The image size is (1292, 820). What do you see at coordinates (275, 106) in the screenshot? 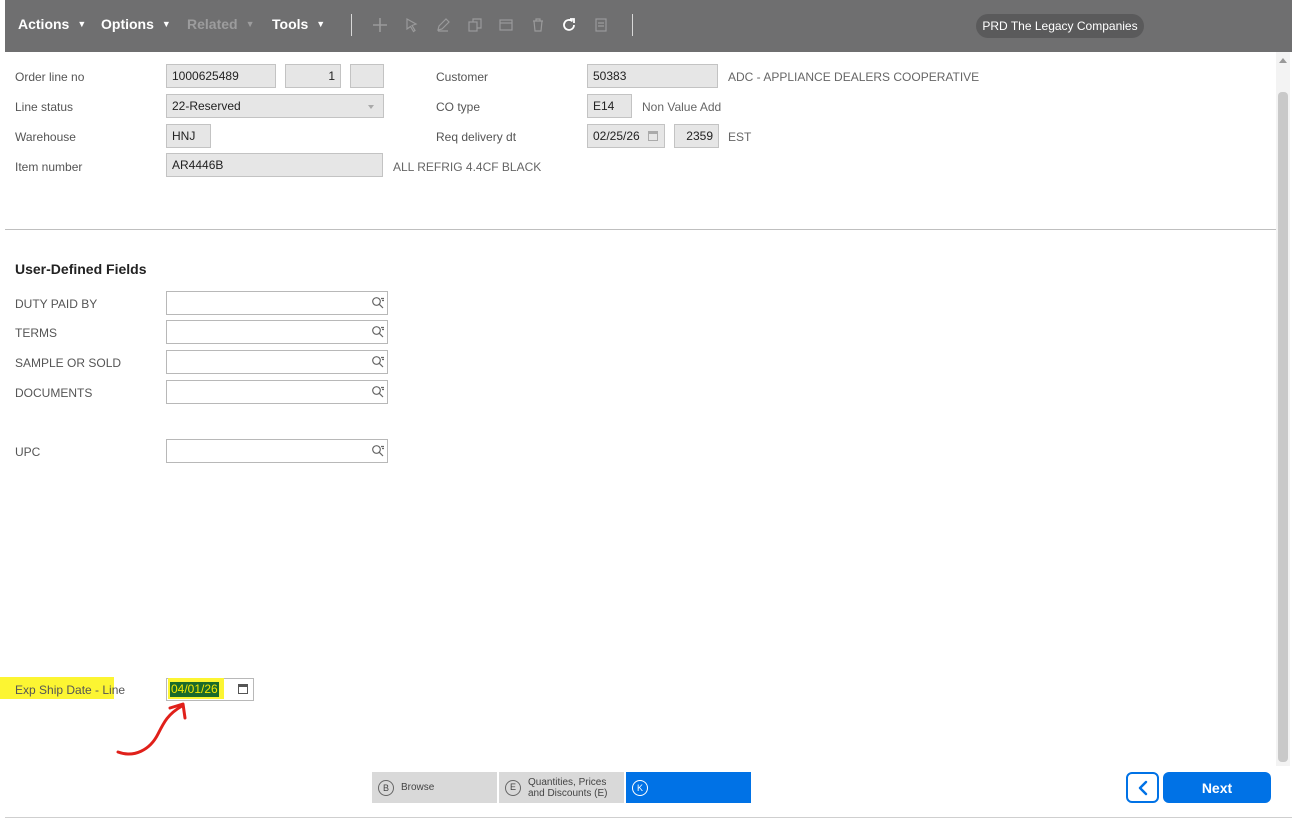
I see `line-status-select: 22-Reserved` at bounding box center [275, 106].